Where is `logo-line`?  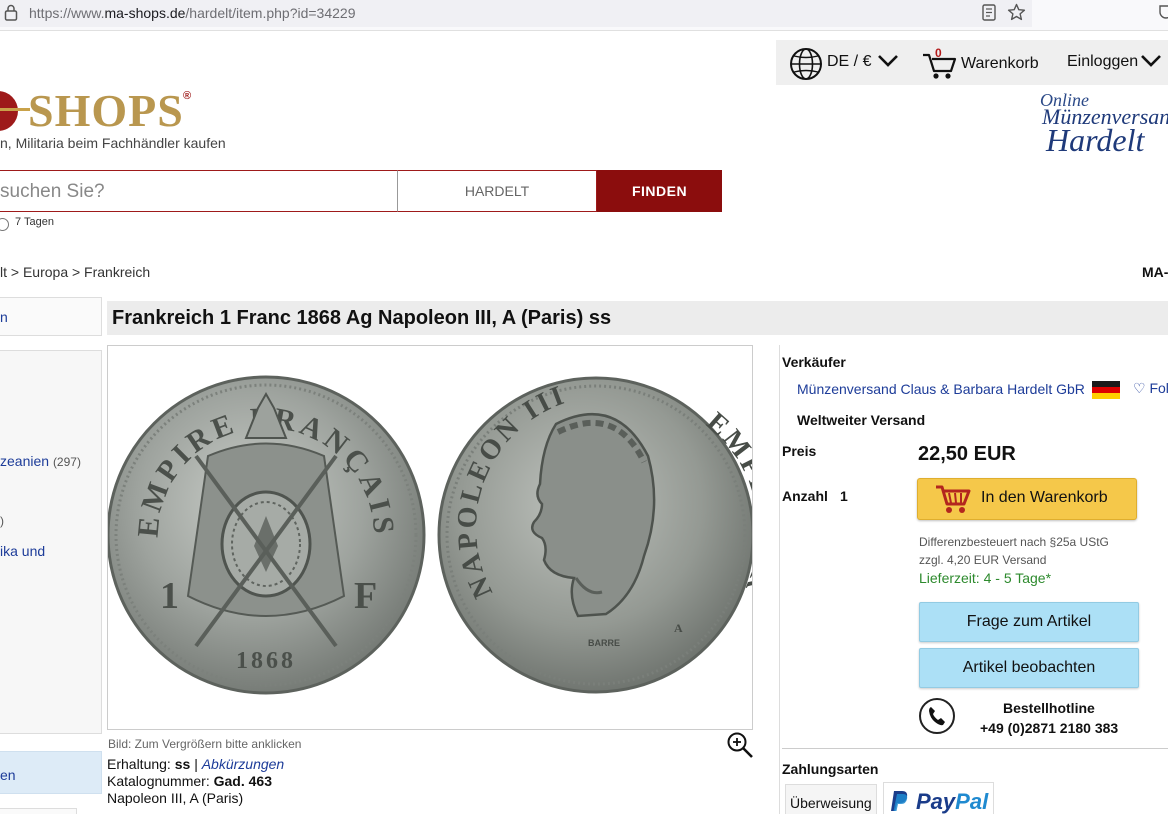
logo-line is located at coordinates (15, 109).